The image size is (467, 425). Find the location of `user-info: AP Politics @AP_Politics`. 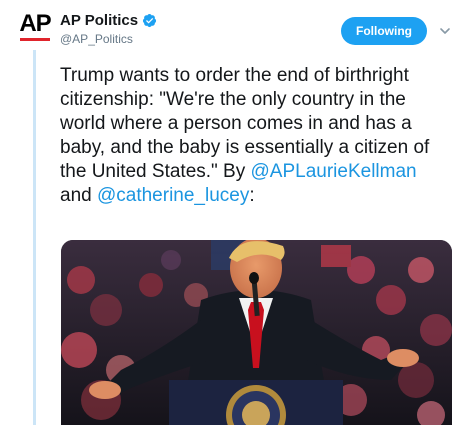

user-info: AP Politics @AP_Politics is located at coordinates (108, 29).